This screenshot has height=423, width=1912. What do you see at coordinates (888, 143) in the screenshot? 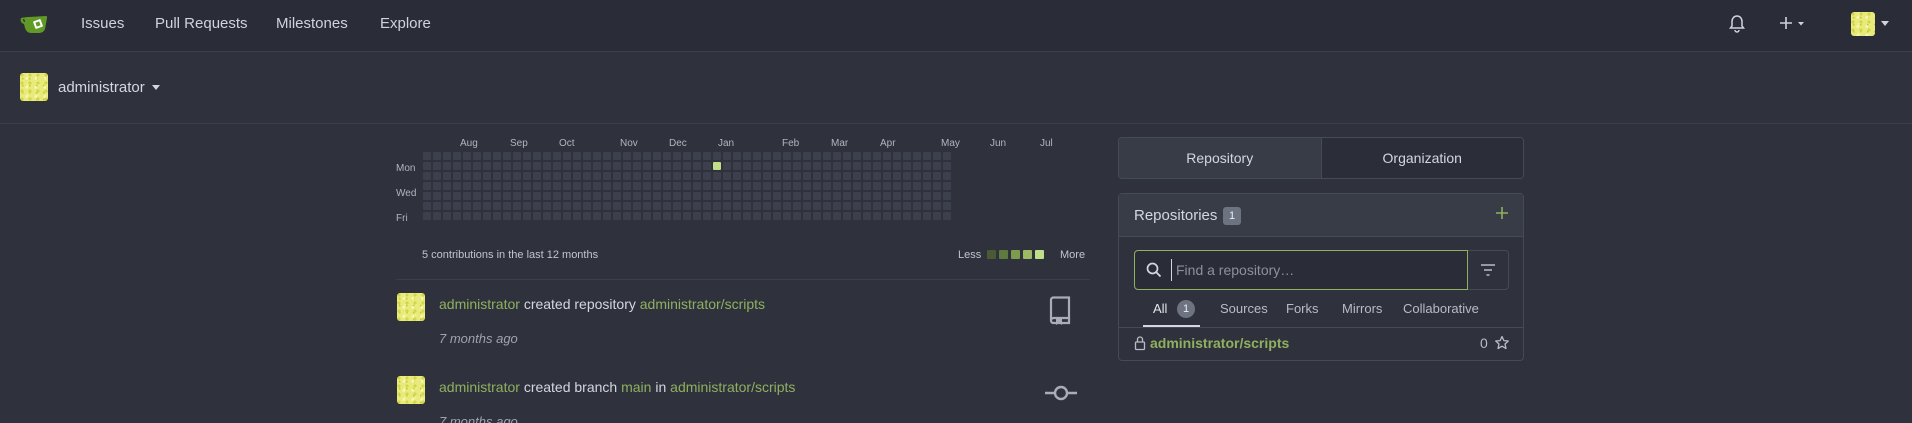
I see `heatmap-month-label: Apr` at bounding box center [888, 143].